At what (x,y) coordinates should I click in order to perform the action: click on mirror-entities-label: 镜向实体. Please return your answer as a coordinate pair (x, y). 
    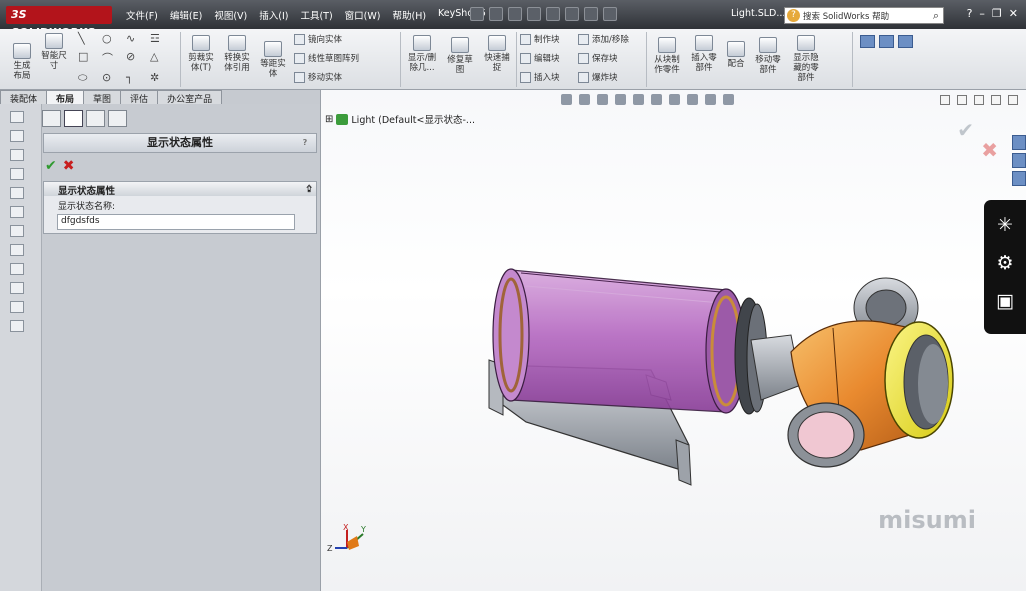
    Looking at the image, I should click on (325, 40).